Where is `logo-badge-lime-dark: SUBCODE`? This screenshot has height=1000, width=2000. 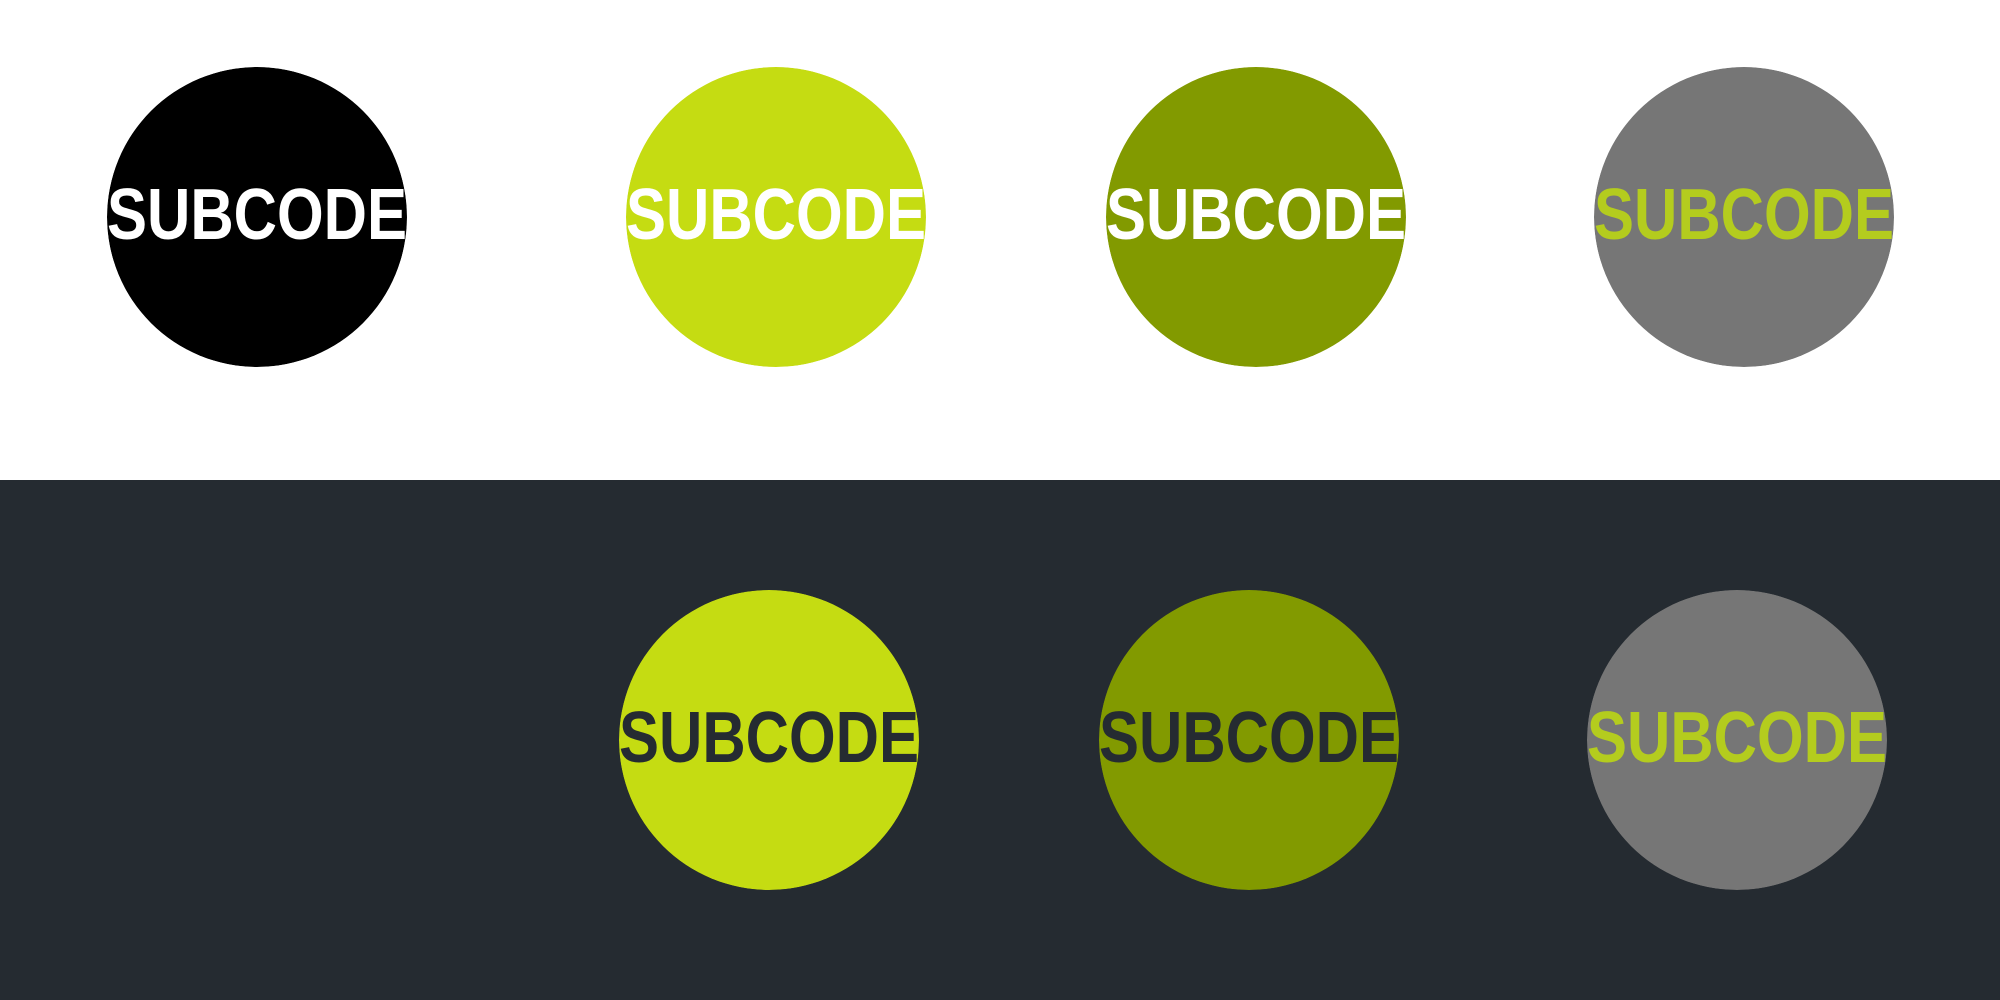
logo-badge-lime-dark: SUBCODE is located at coordinates (769, 740).